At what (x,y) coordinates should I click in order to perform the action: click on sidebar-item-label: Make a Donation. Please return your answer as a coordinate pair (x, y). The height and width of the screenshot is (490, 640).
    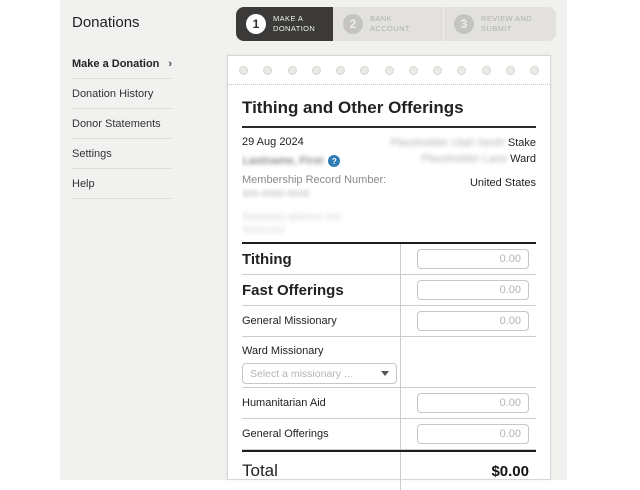
    Looking at the image, I should click on (116, 64).